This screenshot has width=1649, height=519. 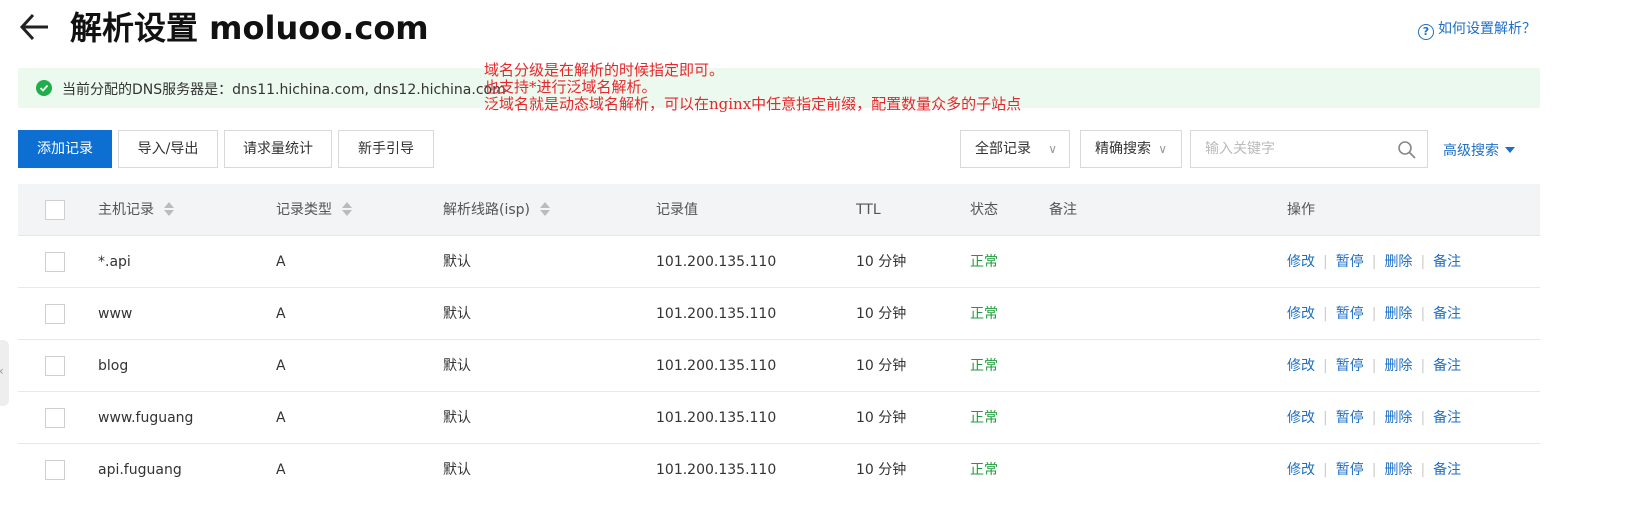 What do you see at coordinates (140, 470) in the screenshot?
I see `host-cell: api.fuguang` at bounding box center [140, 470].